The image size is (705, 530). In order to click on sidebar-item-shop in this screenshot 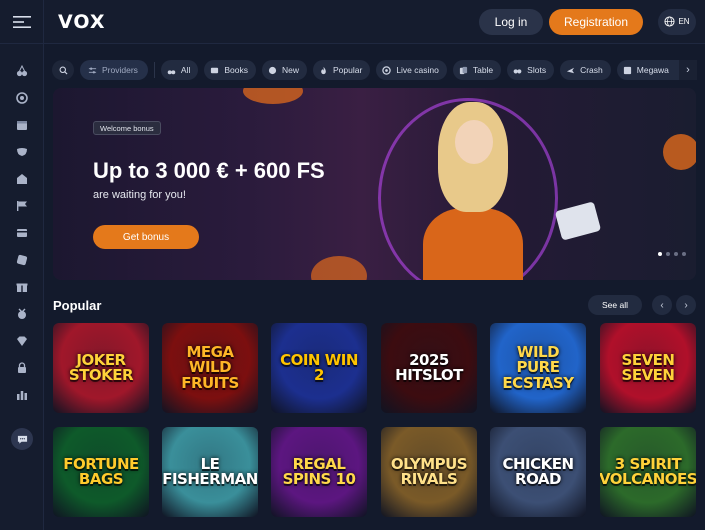, I will do `click(22, 179)`.